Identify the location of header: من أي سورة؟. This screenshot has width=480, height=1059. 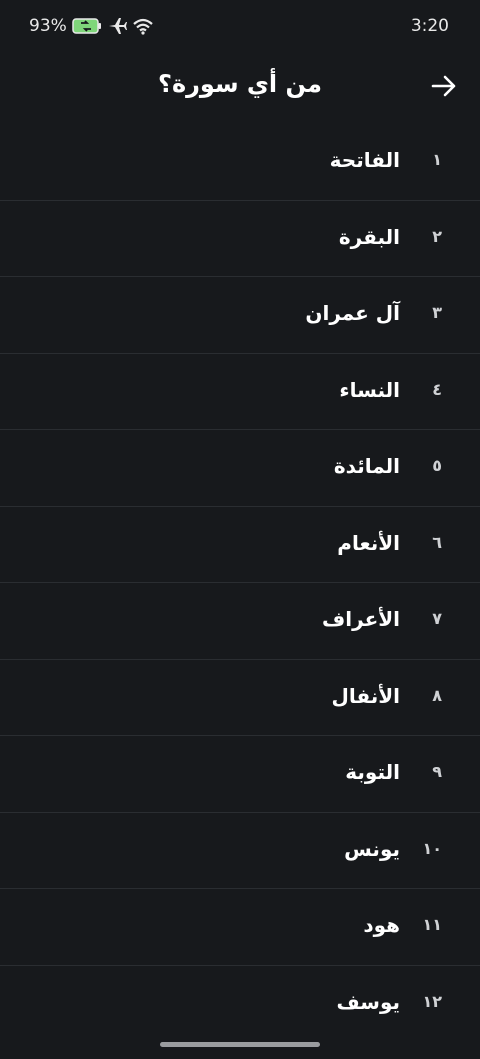
(240, 88).